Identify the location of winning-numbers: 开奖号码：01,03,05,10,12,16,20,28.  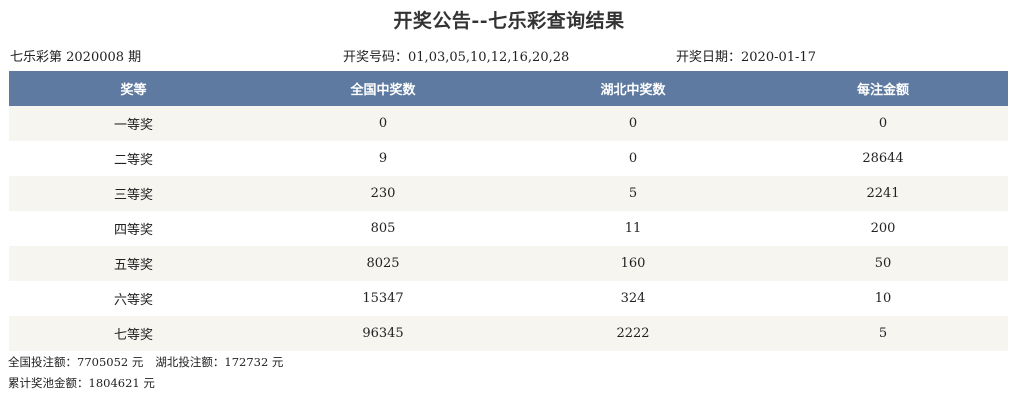
(456, 55).